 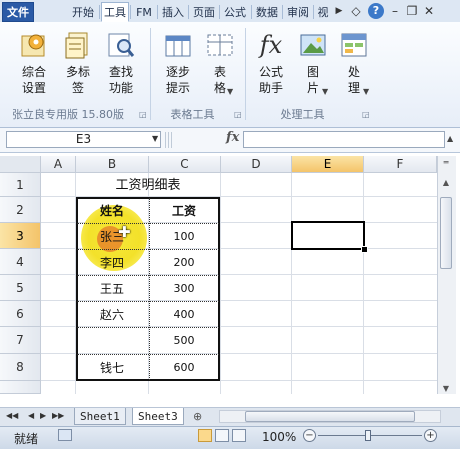 What do you see at coordinates (245, 74) in the screenshot?
I see `group-separator` at bounding box center [245, 74].